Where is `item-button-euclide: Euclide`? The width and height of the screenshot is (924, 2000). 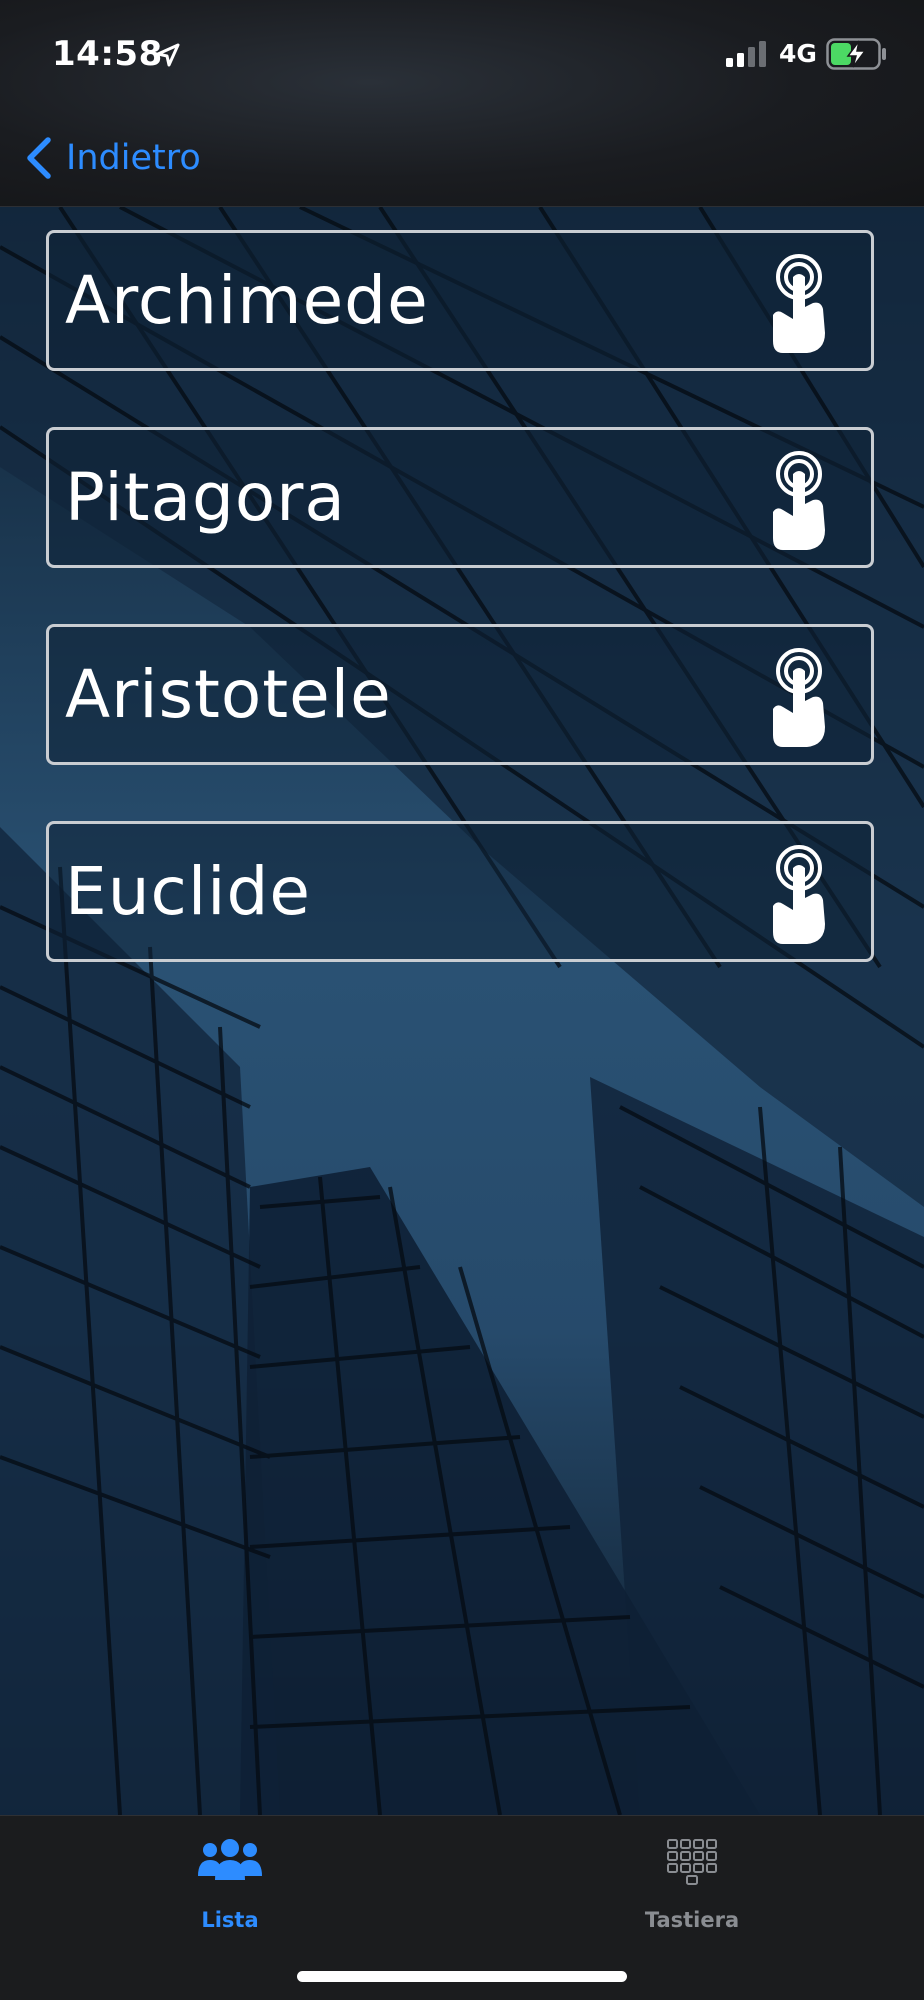 item-button-euclide: Euclide is located at coordinates (460, 891).